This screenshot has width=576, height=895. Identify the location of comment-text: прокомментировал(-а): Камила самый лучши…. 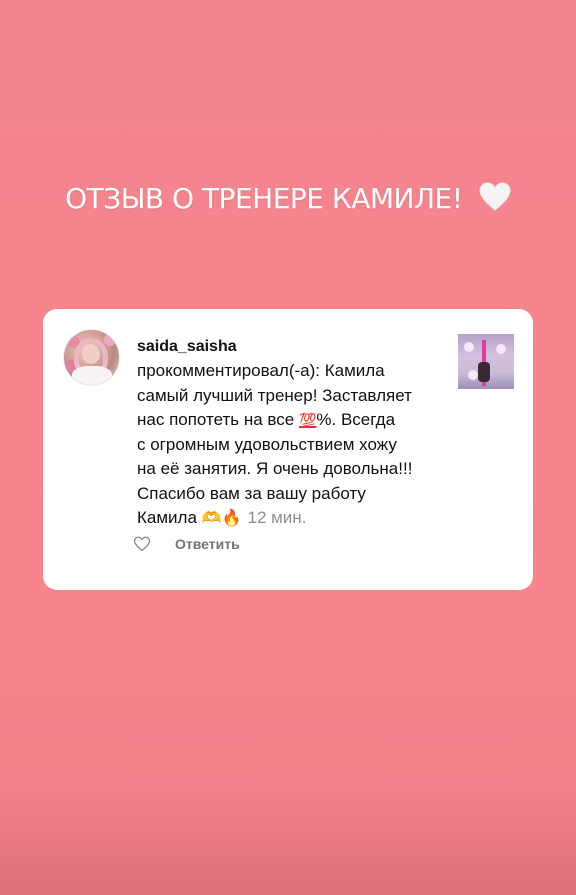
(275, 444).